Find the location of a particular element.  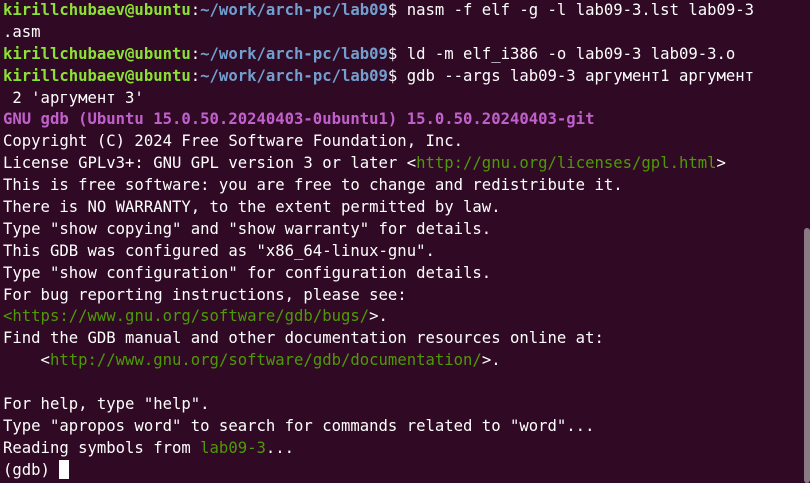

command-text: ld -m elf_i386 -o lab09-3 lab09-3.o is located at coordinates (566, 53).